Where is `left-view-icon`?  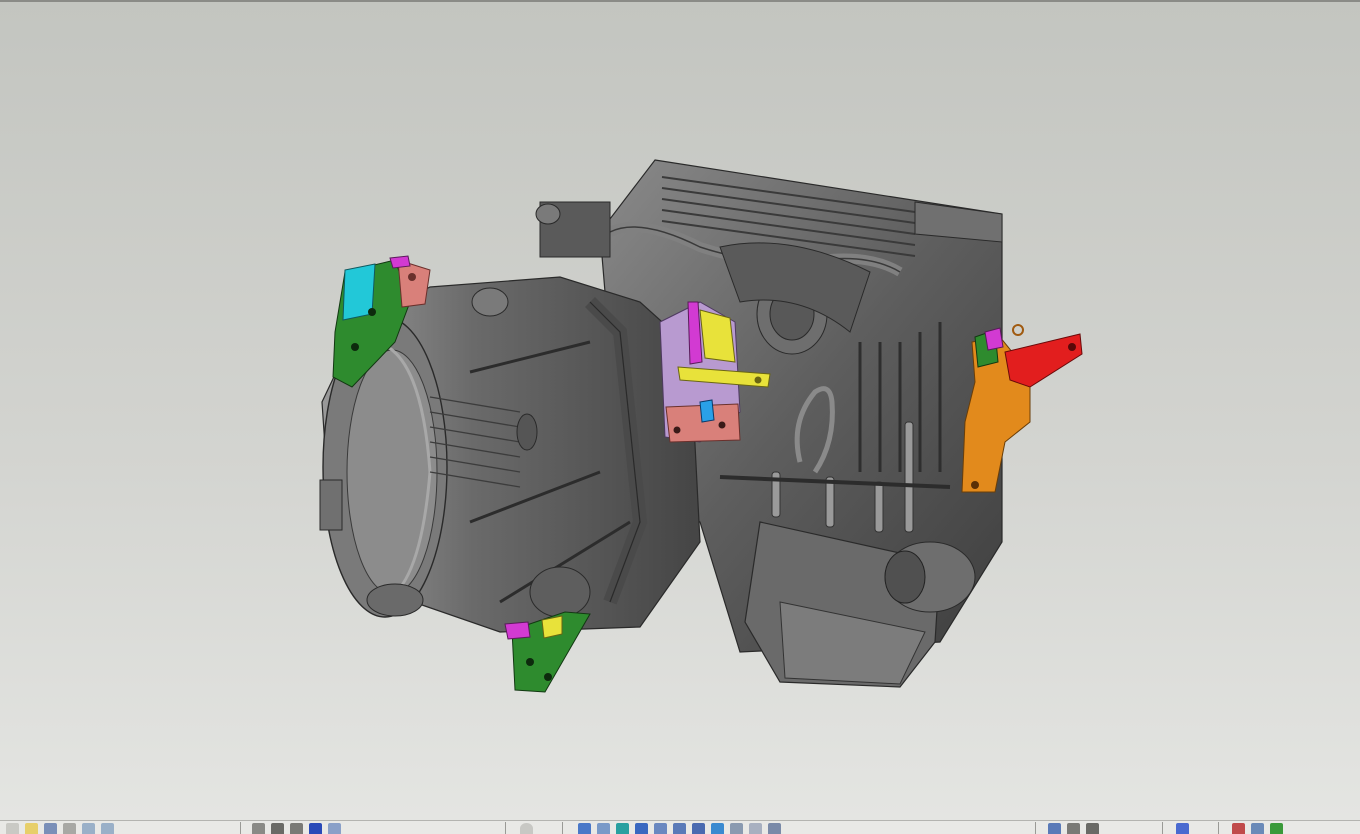 left-view-icon is located at coordinates (660, 828).